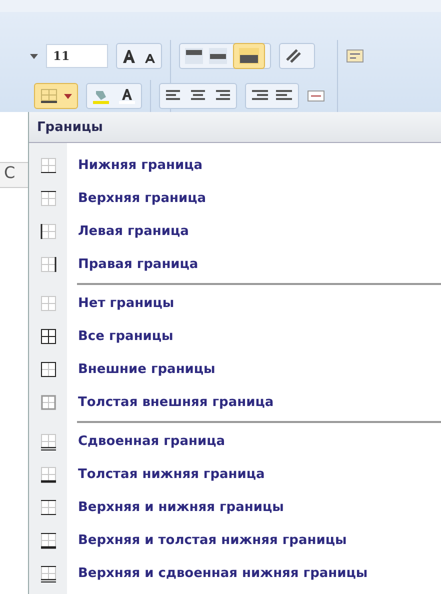 This screenshot has width=441, height=594. Describe the element at coordinates (198, 96) in the screenshot. I see `horizontal-align-buttons` at that location.